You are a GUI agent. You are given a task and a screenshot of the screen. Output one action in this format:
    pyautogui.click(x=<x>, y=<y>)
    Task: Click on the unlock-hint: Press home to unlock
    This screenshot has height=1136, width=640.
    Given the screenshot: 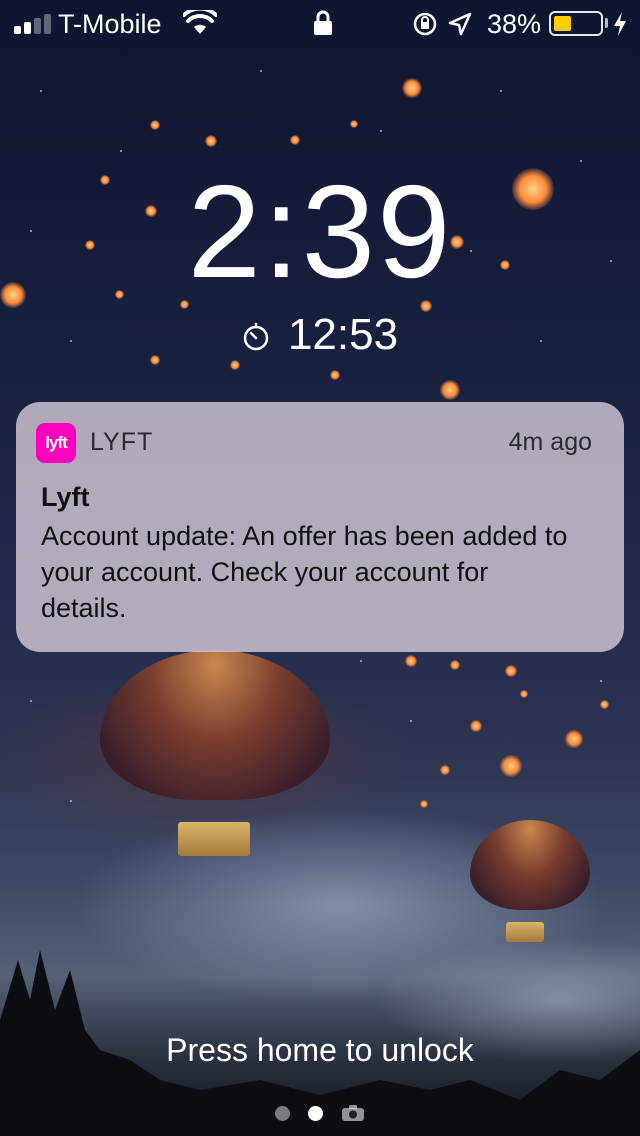 What is the action you would take?
    pyautogui.click(x=320, y=1050)
    